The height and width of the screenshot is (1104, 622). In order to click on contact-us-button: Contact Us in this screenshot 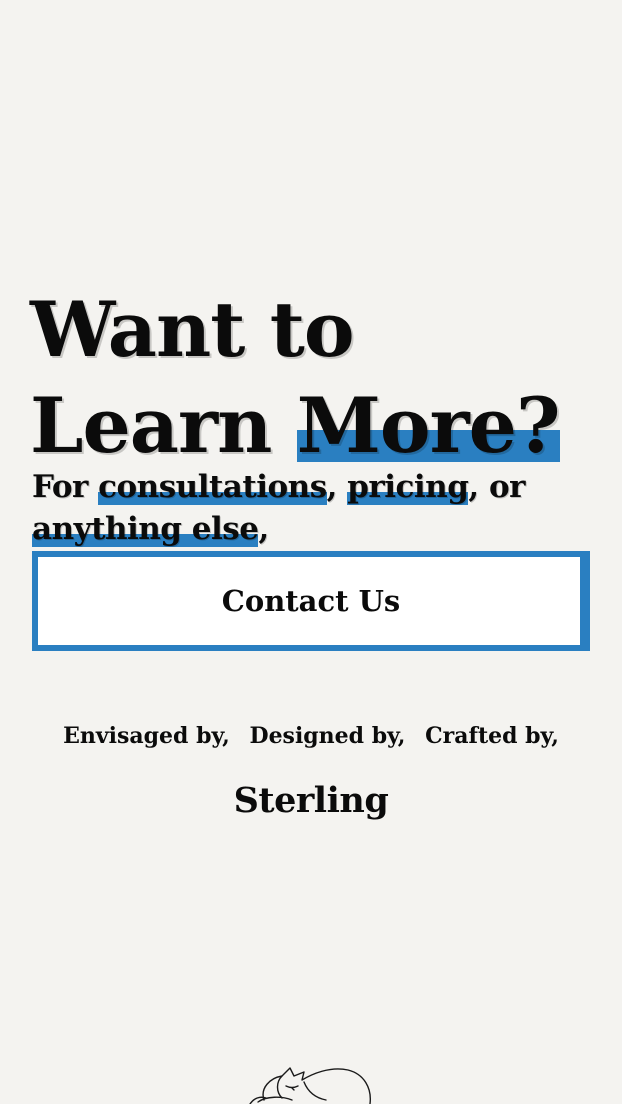, I will do `click(311, 601)`.